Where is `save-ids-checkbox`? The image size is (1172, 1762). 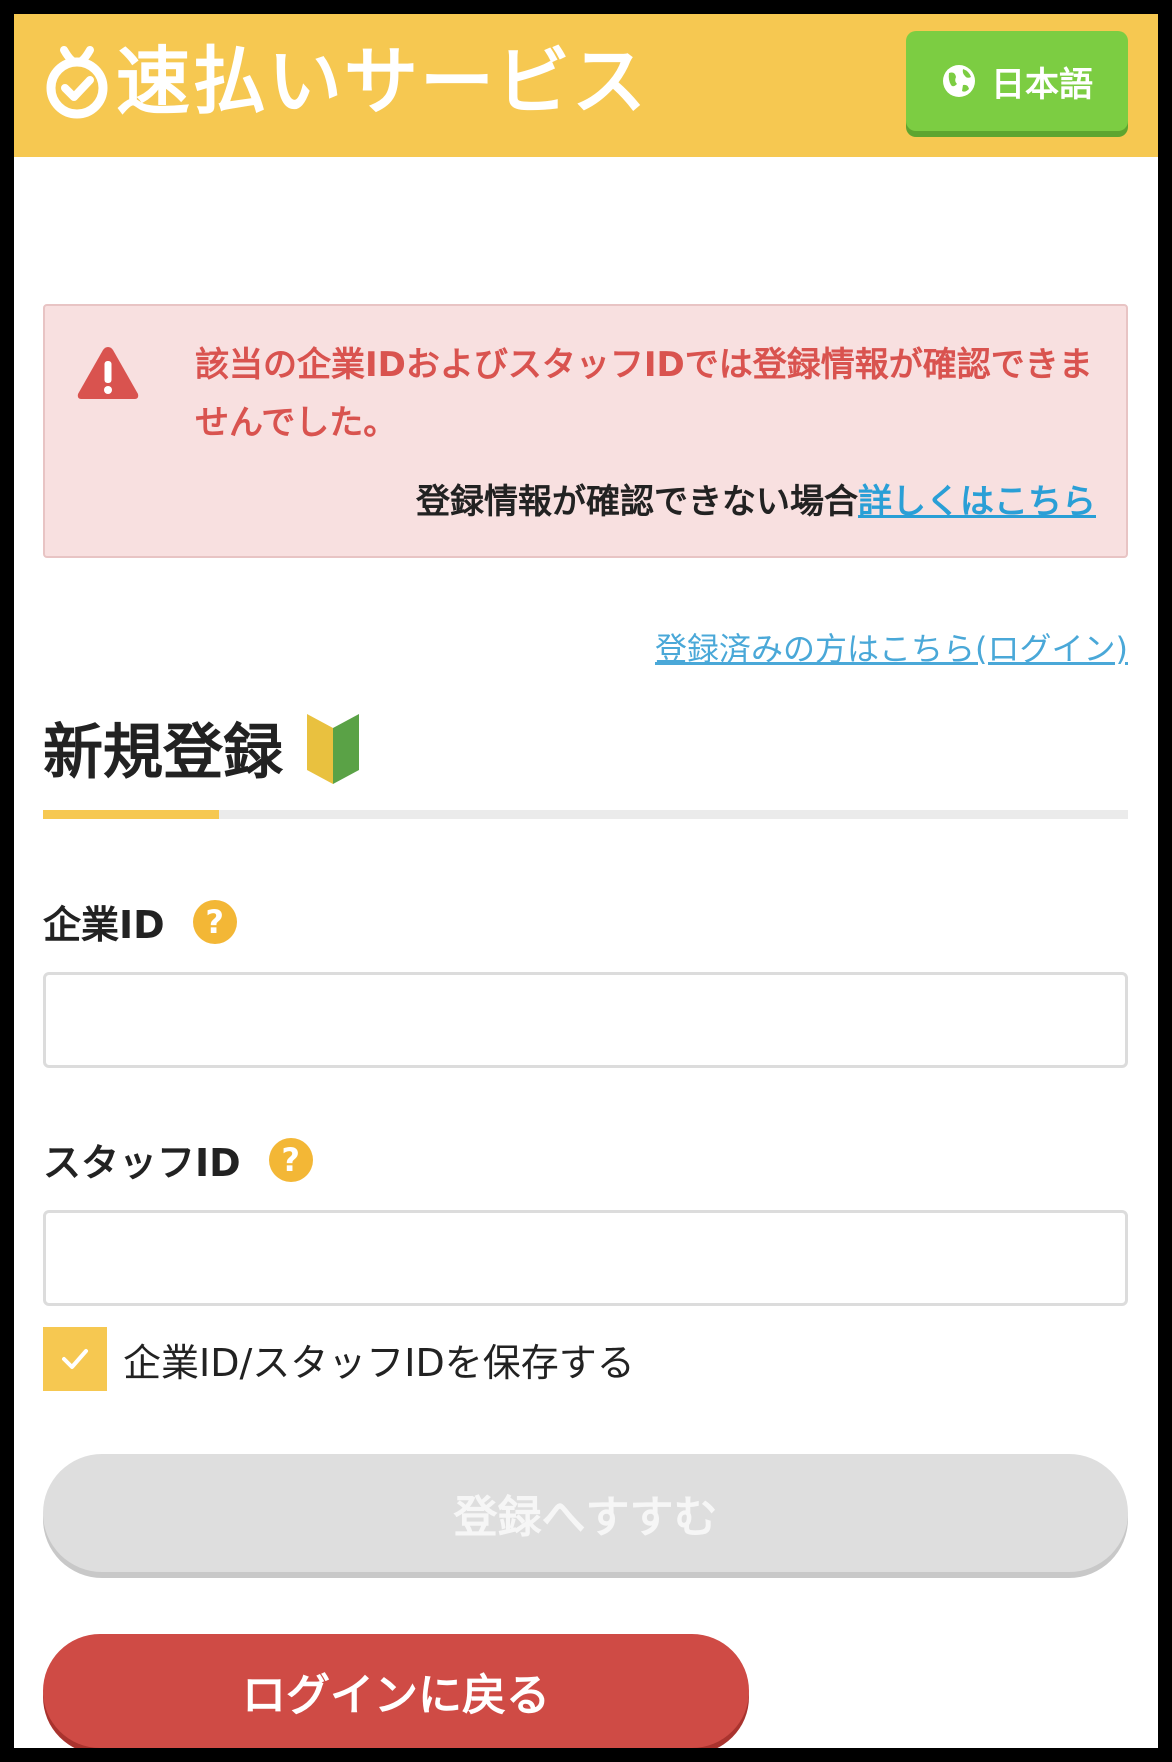 save-ids-checkbox is located at coordinates (75, 1359).